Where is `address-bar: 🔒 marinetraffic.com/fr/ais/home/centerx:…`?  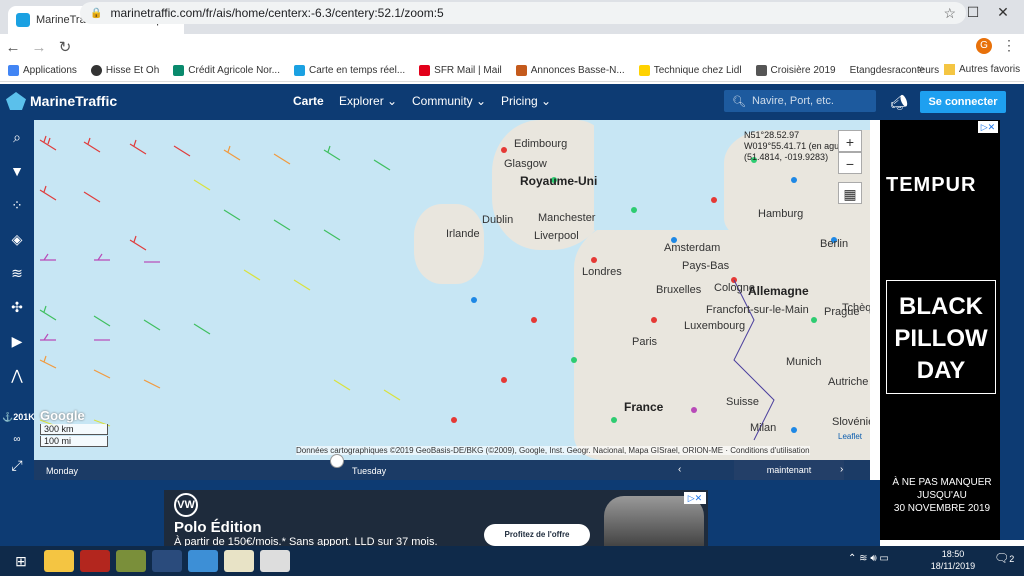 address-bar: 🔒 marinetraffic.com/fr/ais/home/centerx:… is located at coordinates (523, 13).